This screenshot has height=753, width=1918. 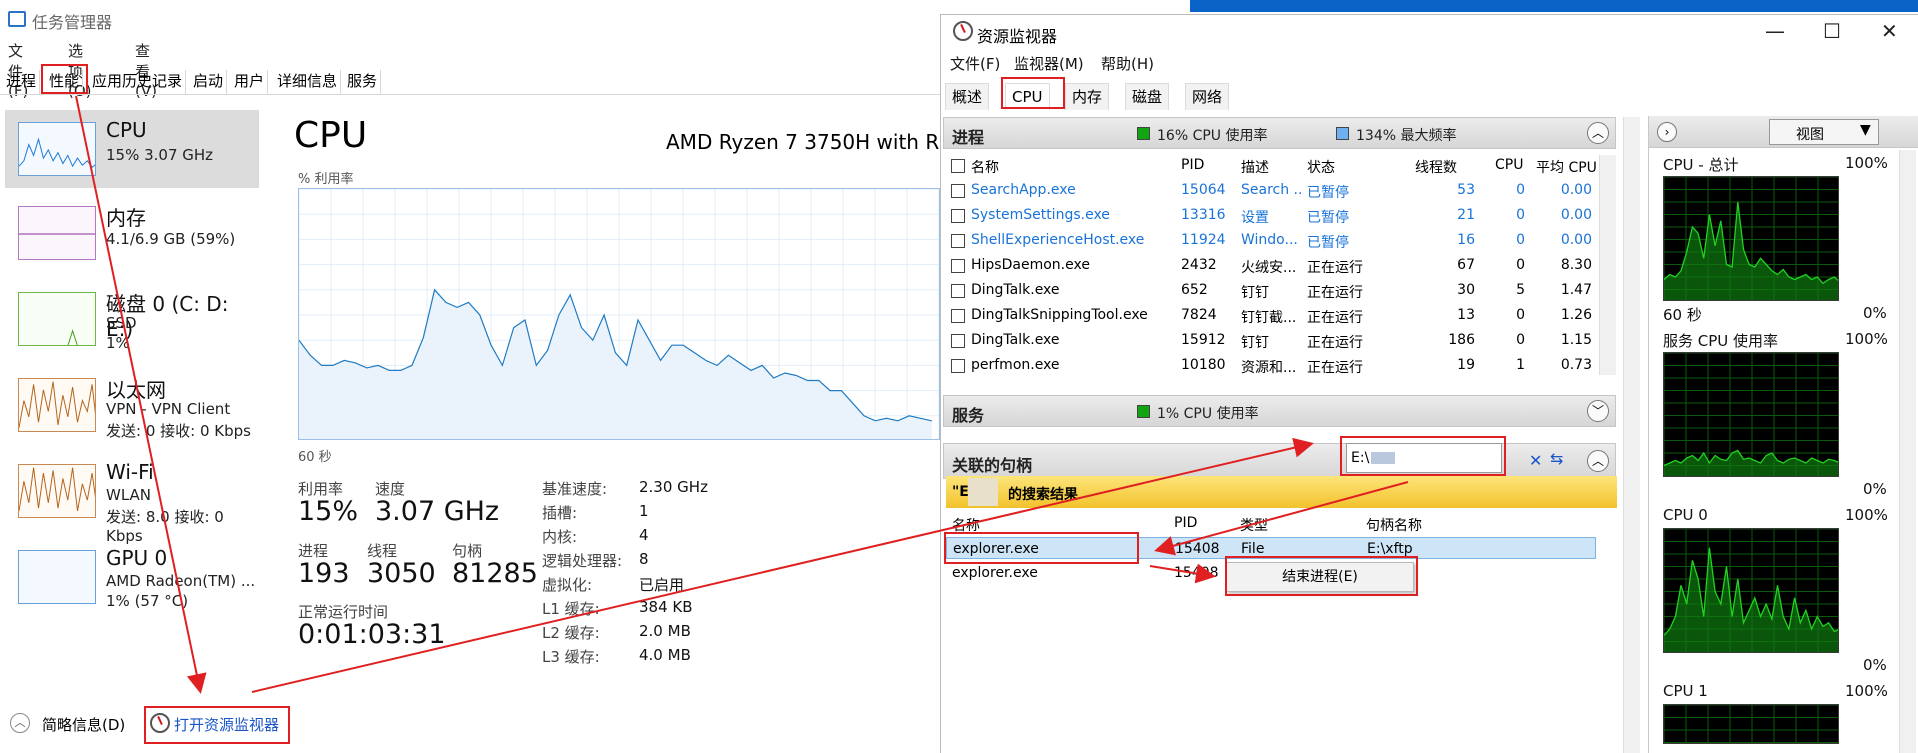 I want to click on column-header: 句柄名称, so click(x=1394, y=525).